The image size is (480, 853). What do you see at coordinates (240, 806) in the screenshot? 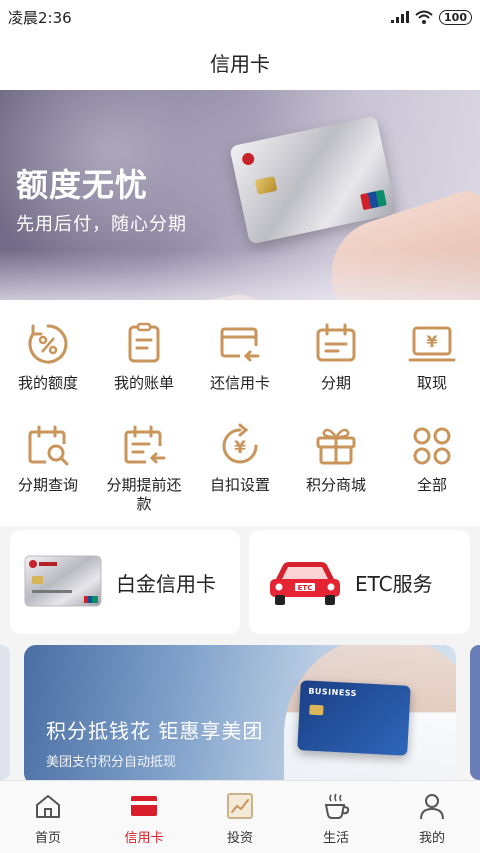
I see `investment-chart-icon` at bounding box center [240, 806].